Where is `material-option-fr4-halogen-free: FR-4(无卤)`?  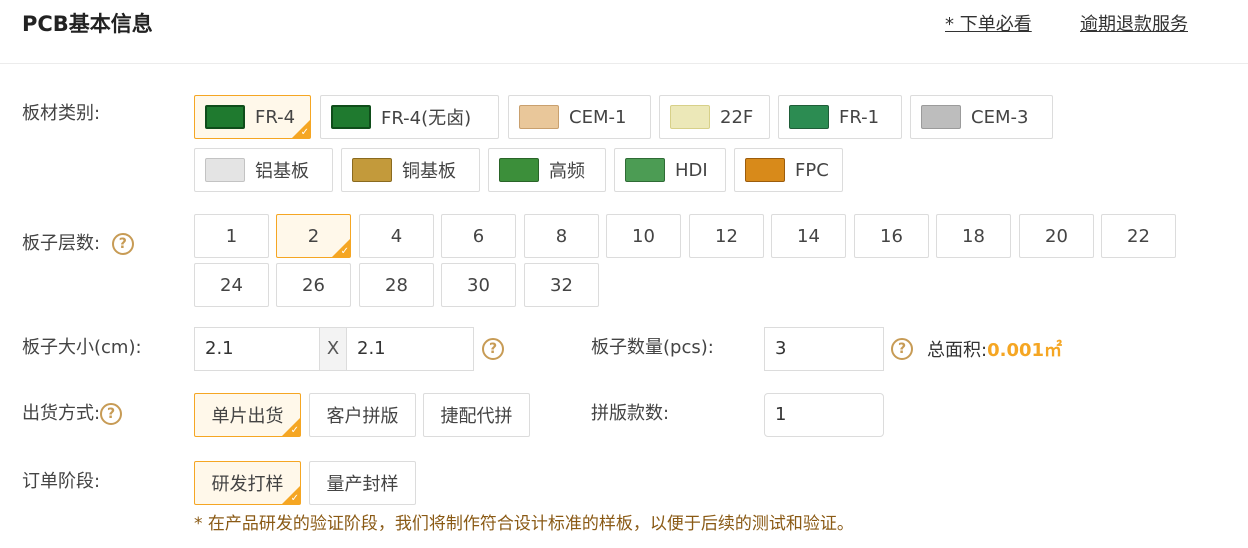
material-option-fr4-halogen-free: FR-4(无卤) is located at coordinates (409, 117).